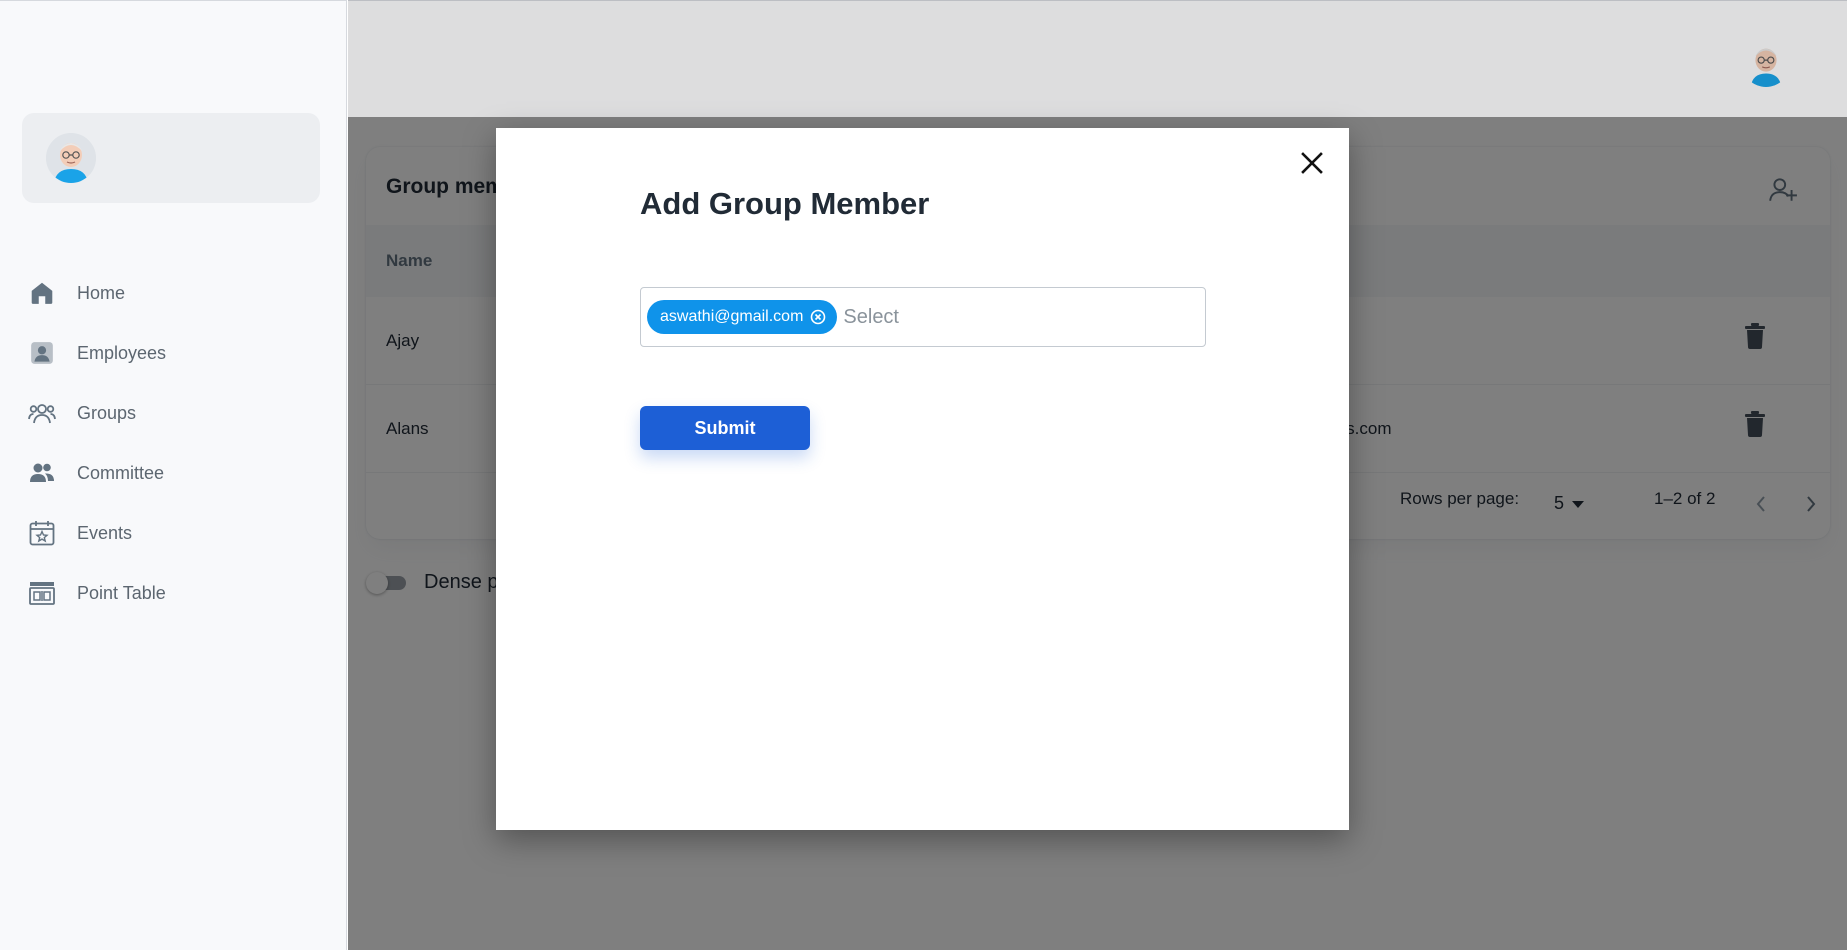 The image size is (1847, 950). What do you see at coordinates (71, 158) in the screenshot?
I see `user-avatar` at bounding box center [71, 158].